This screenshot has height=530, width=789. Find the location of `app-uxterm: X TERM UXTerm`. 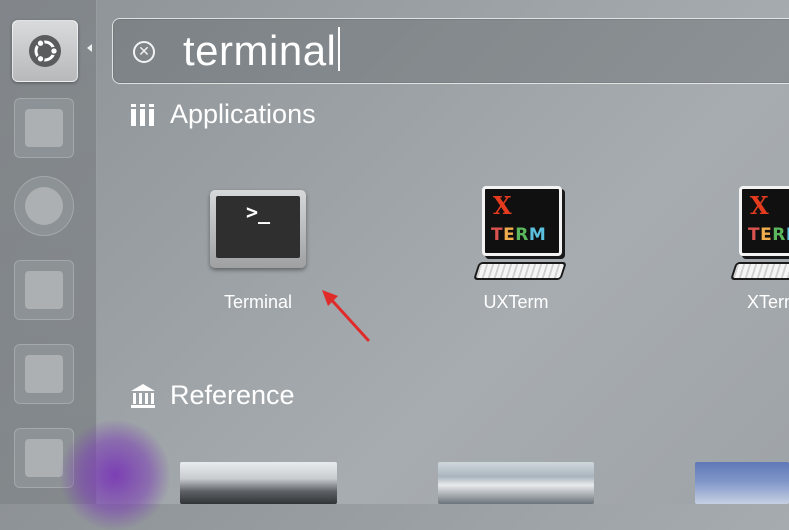

app-uxterm: X TERM UXTerm is located at coordinates (516, 244).